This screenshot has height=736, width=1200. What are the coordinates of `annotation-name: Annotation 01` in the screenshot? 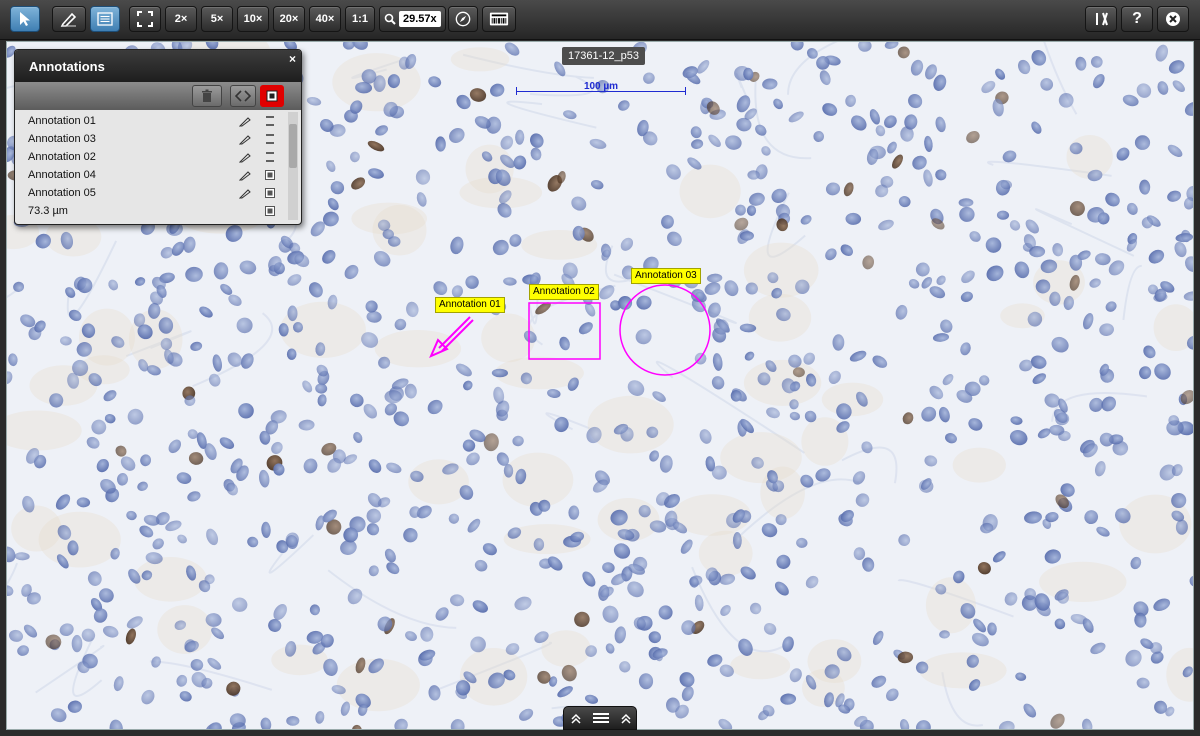 It's located at (62, 121).